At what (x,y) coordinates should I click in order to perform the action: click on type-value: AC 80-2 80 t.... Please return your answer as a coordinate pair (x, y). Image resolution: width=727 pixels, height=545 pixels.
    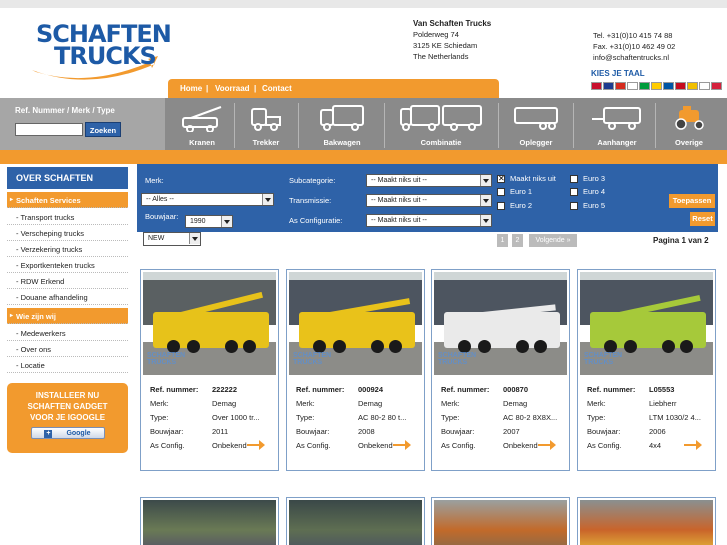
    Looking at the image, I should click on (382, 417).